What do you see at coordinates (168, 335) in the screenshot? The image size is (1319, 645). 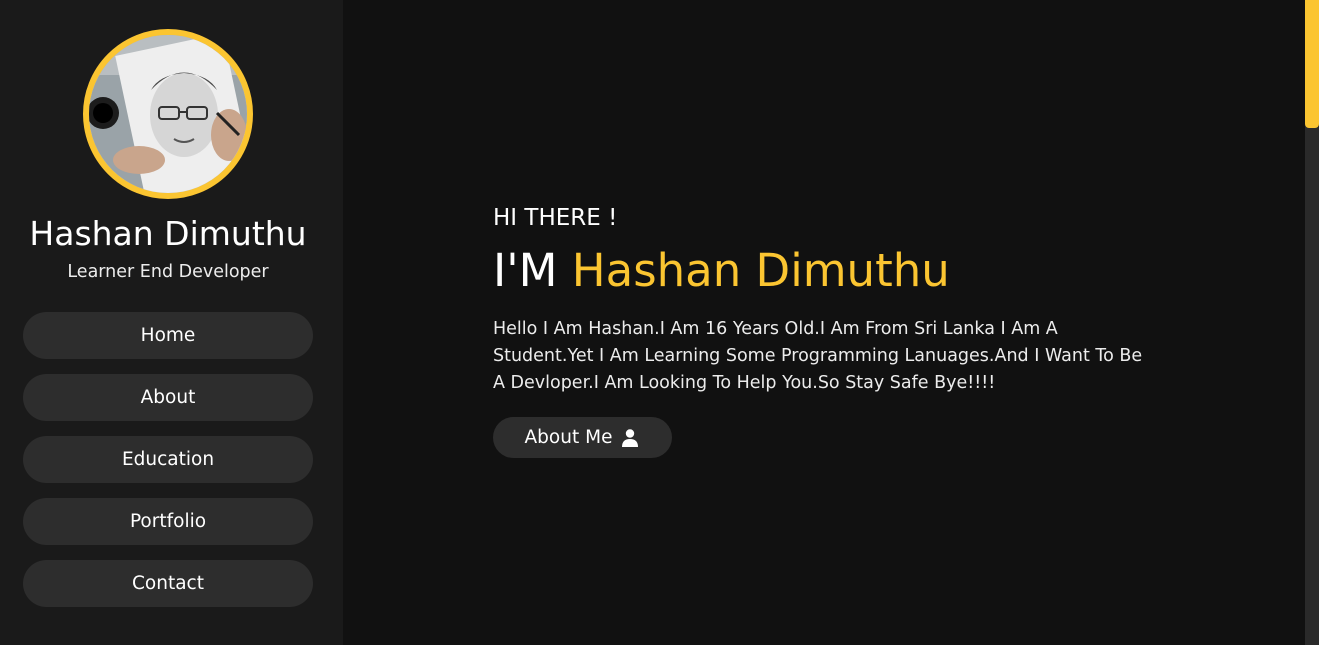 I see `nav-item-home: Home` at bounding box center [168, 335].